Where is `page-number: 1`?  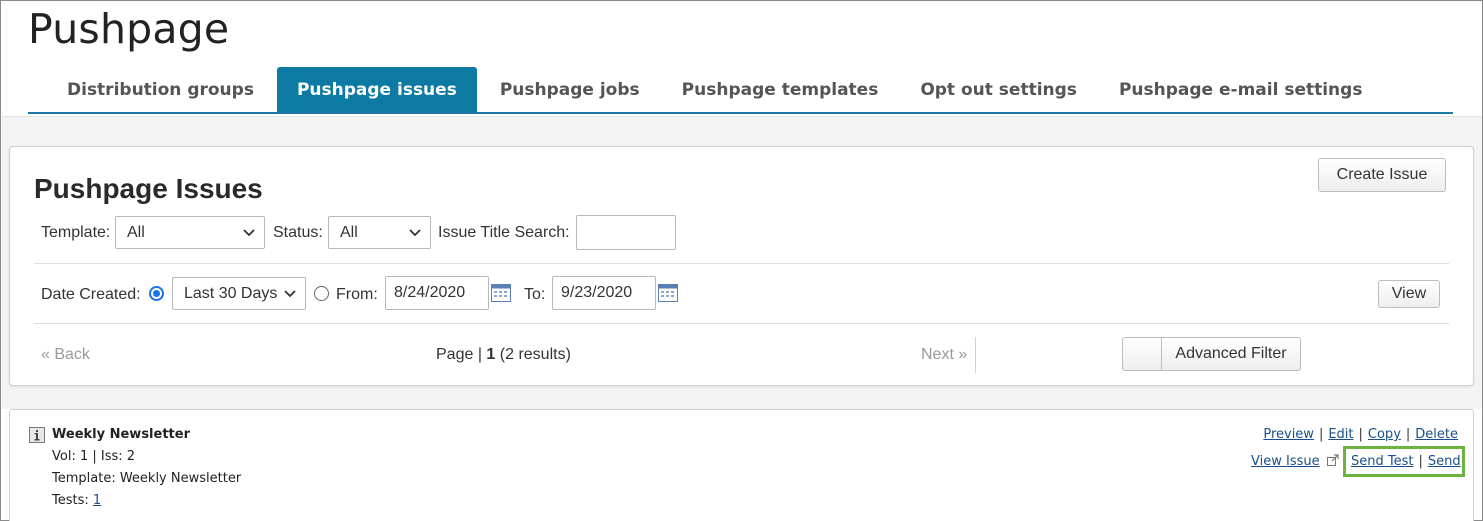 page-number: 1 is located at coordinates (491, 354).